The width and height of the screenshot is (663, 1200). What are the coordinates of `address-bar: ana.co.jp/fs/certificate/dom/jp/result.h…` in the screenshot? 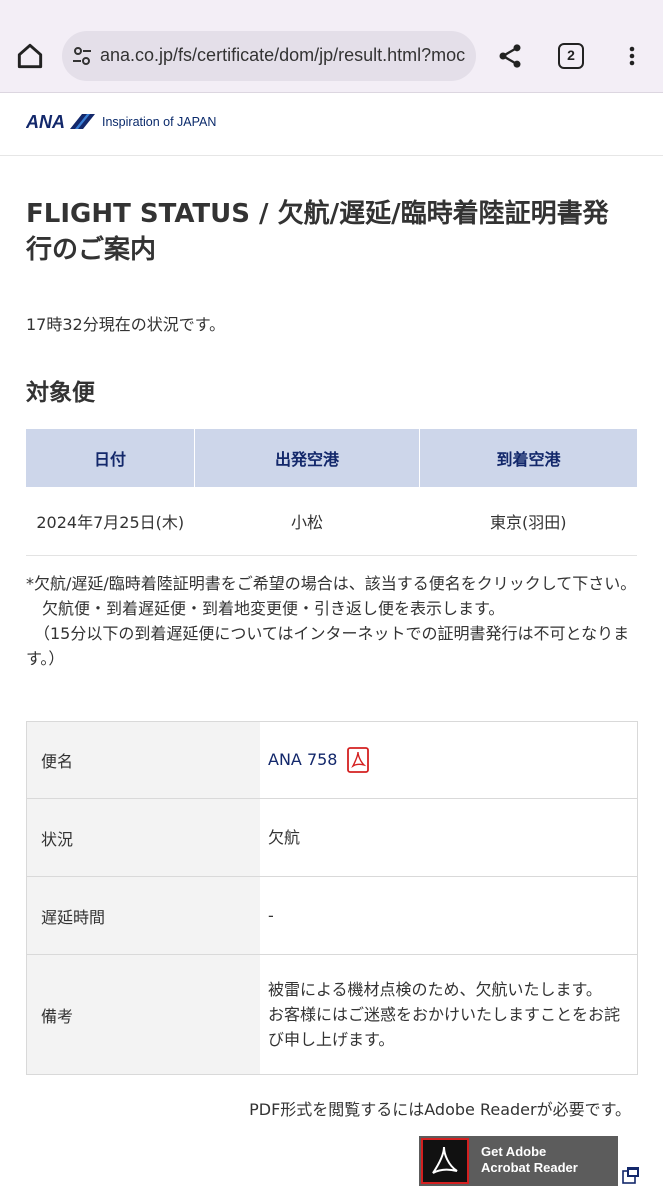 It's located at (269, 56).